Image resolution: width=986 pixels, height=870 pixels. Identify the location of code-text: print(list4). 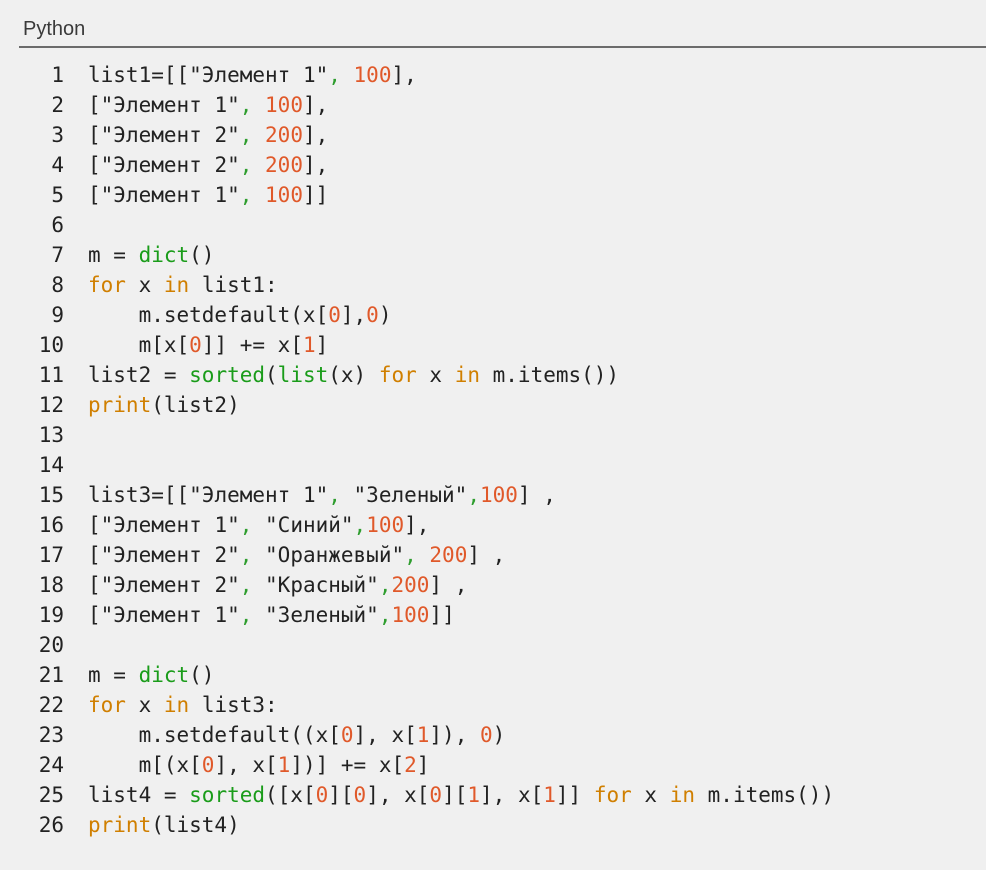
(164, 825).